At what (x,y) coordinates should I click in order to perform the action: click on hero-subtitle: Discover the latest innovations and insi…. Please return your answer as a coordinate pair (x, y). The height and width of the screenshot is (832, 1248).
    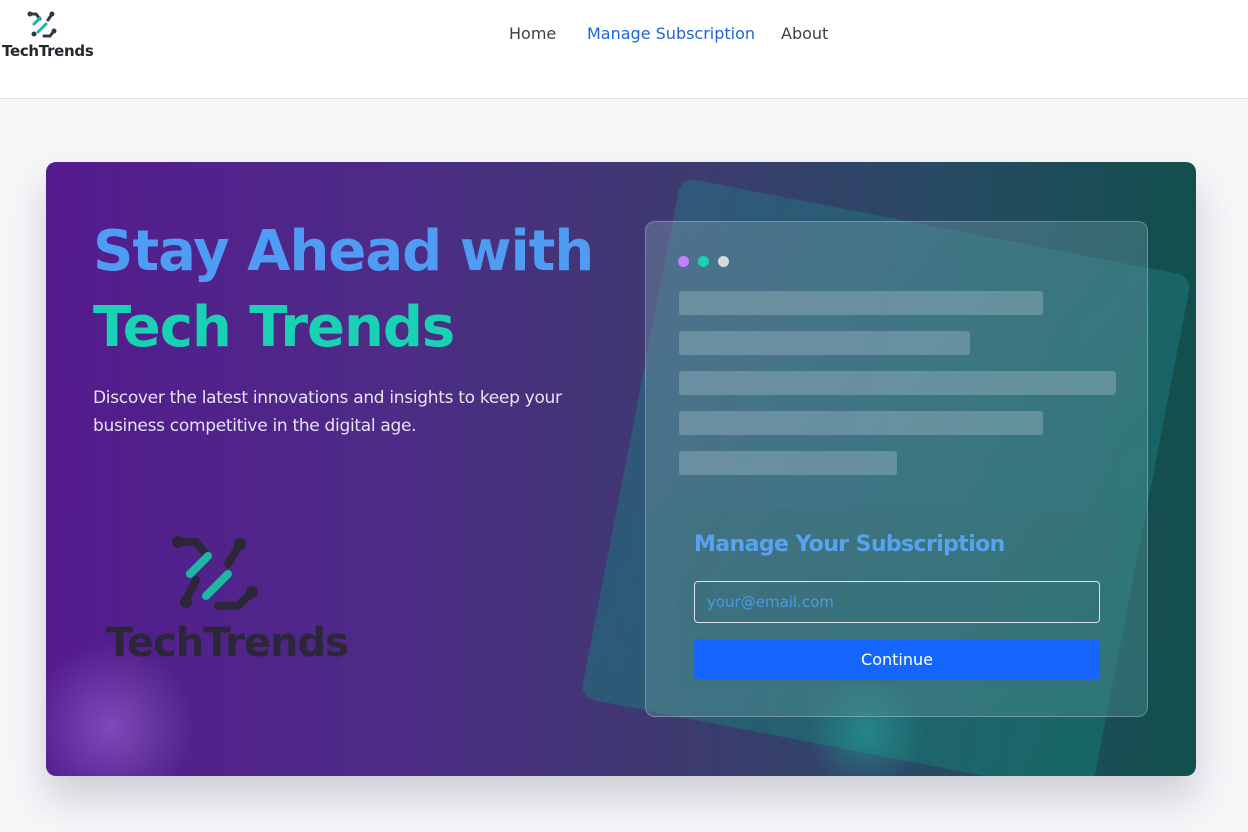
    Looking at the image, I should click on (327, 412).